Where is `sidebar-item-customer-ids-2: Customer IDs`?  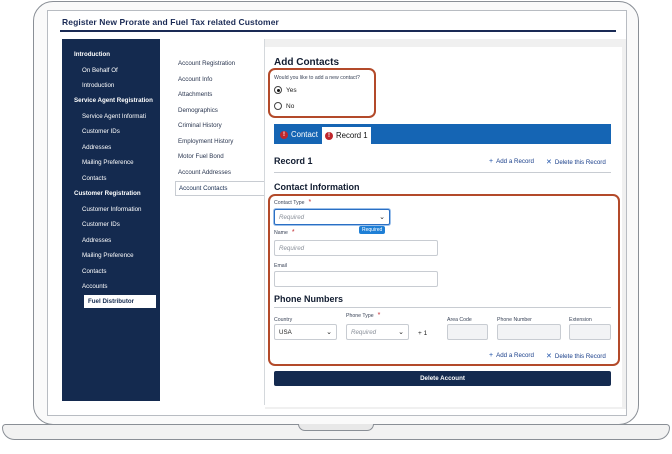 sidebar-item-customer-ids-2: Customer IDs is located at coordinates (101, 224).